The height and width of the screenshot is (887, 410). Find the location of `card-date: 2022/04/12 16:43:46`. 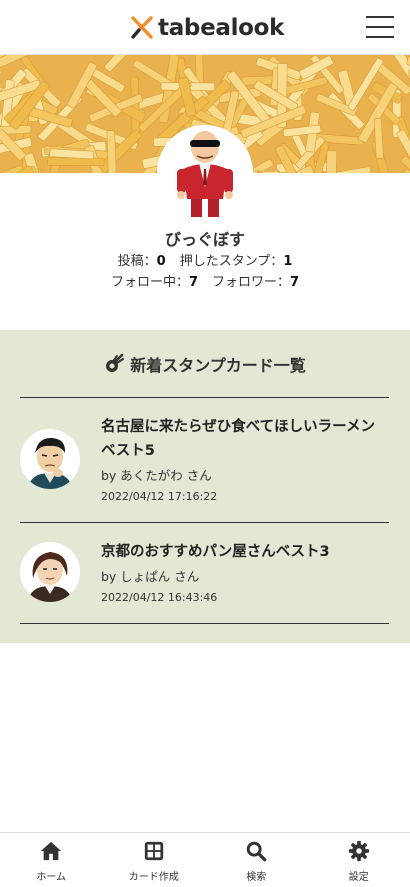

card-date: 2022/04/12 16:43:46 is located at coordinates (159, 597).